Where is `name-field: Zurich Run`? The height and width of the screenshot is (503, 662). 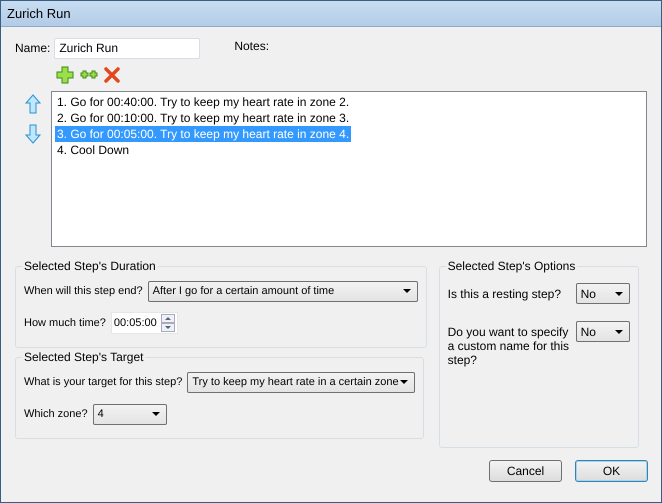 name-field: Zurich Run is located at coordinates (127, 48).